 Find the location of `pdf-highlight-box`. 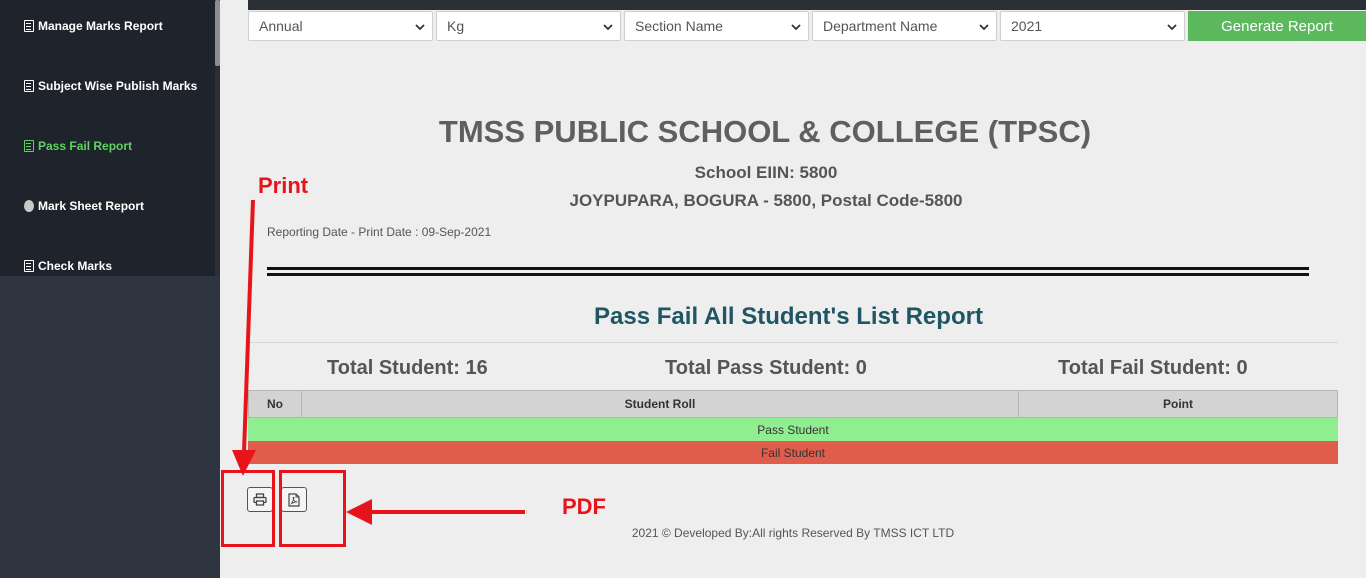

pdf-highlight-box is located at coordinates (312, 508).